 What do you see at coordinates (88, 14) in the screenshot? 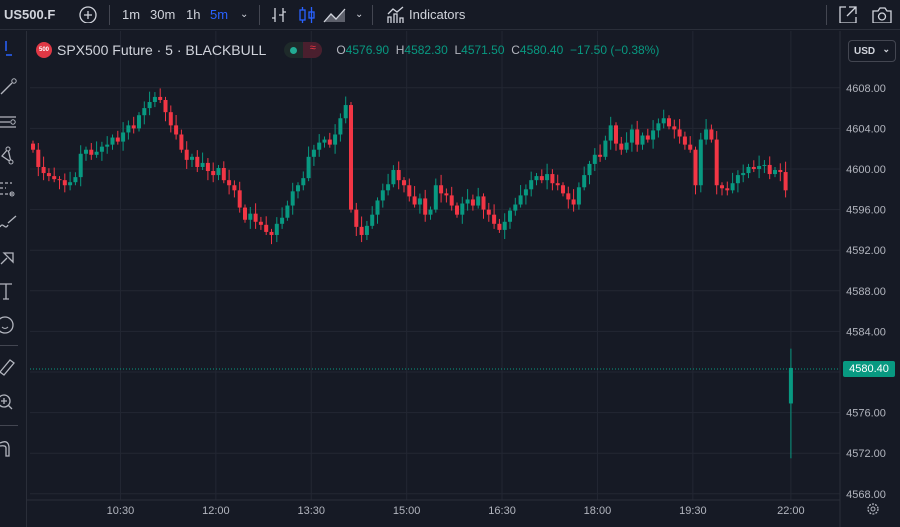
I see `compare-add-icon` at bounding box center [88, 14].